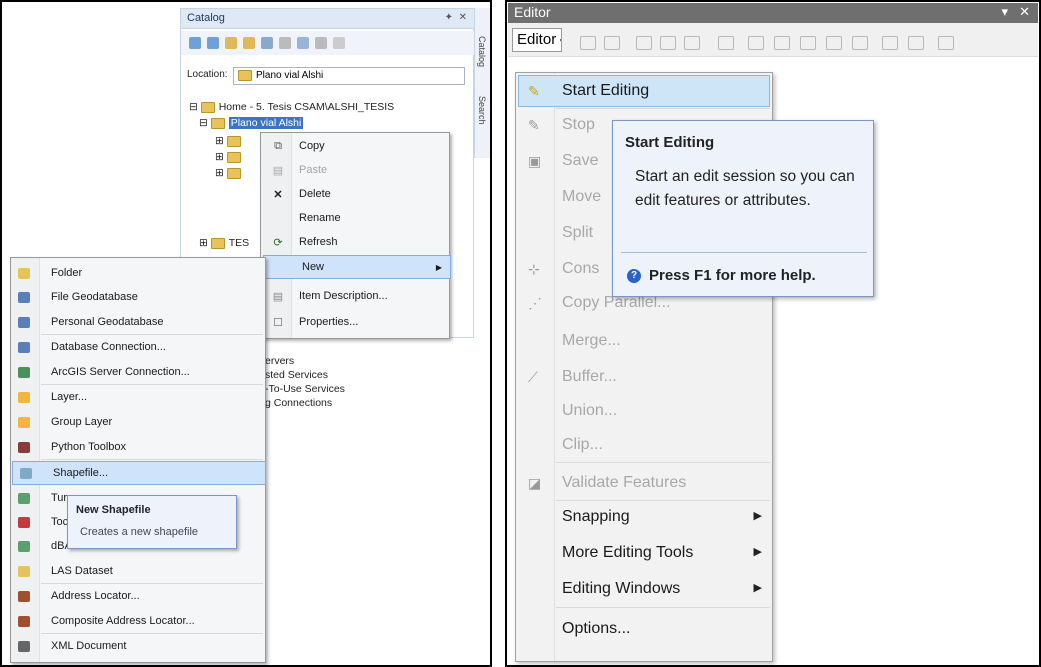 The height and width of the screenshot is (667, 1041). I want to click on arc-segment-icon, so click(668, 43).